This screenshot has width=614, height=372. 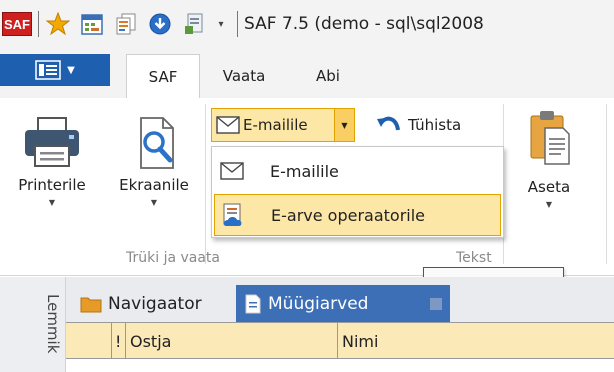 I want to click on clipboard-icon, so click(x=550, y=138).